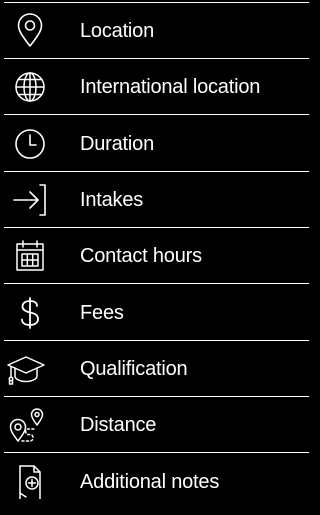 The height and width of the screenshot is (515, 320). What do you see at coordinates (30, 87) in the screenshot?
I see `globe-icon` at bounding box center [30, 87].